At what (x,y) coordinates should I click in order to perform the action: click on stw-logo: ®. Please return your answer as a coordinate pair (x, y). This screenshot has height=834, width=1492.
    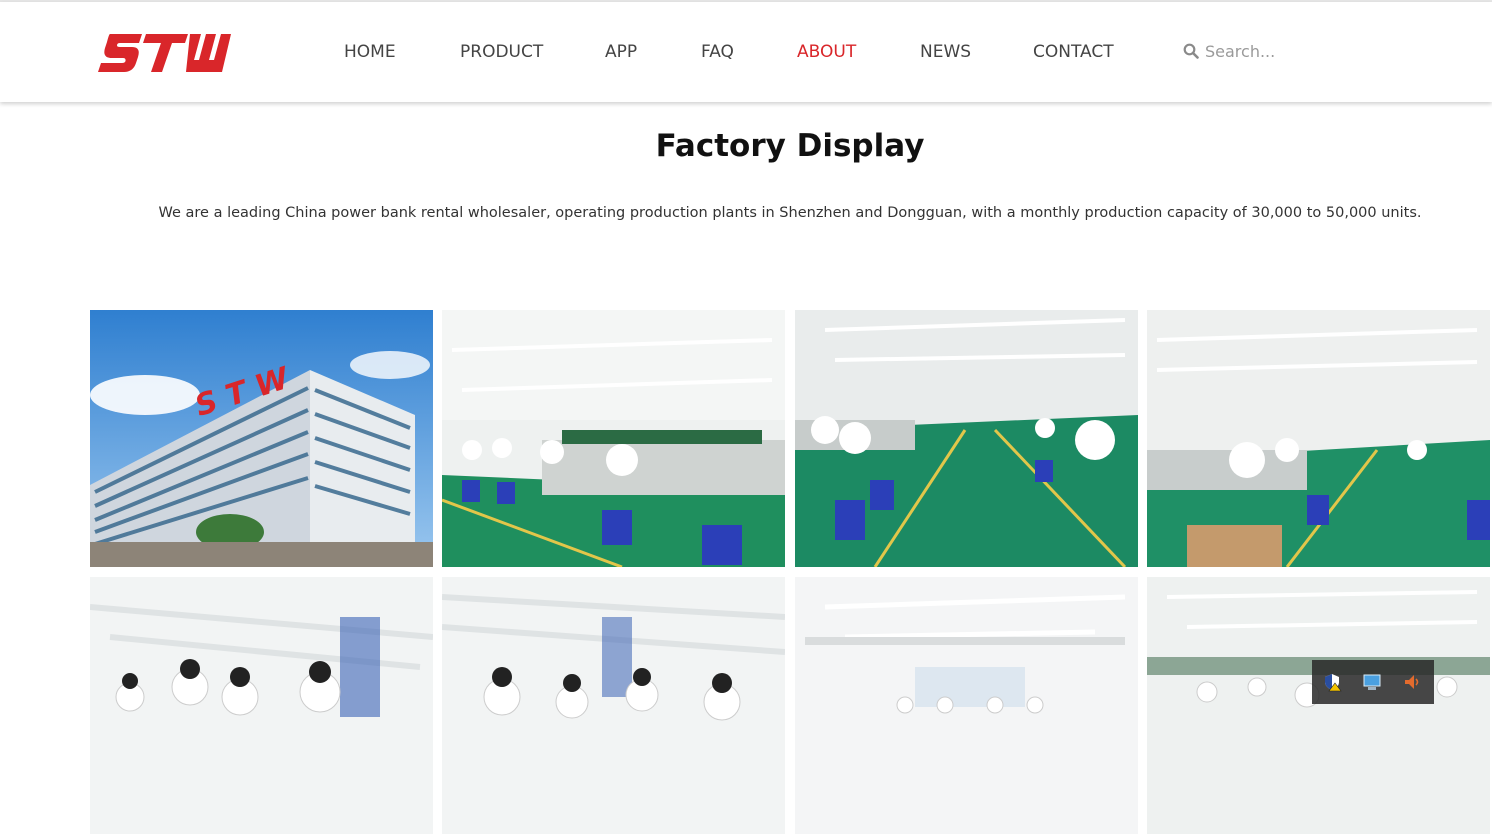
    Looking at the image, I should click on (165, 53).